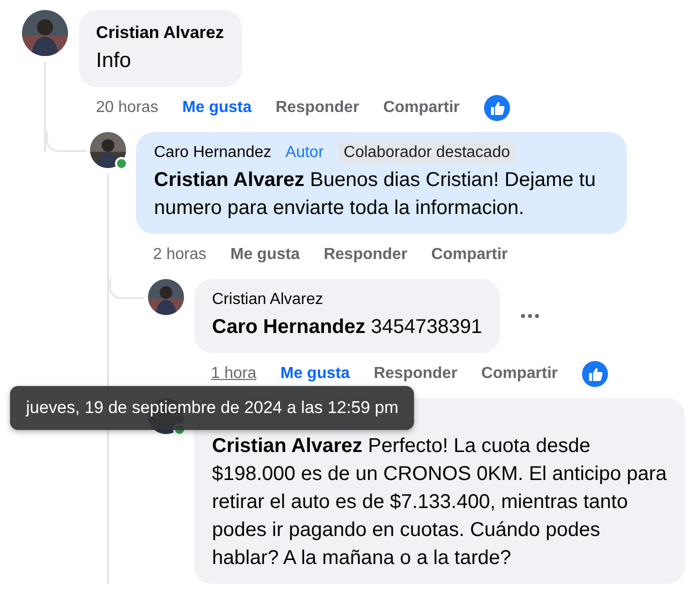 The width and height of the screenshot is (688, 594). Describe the element at coordinates (427, 153) in the screenshot. I see `featured-tag: Colaborador destacado` at that location.